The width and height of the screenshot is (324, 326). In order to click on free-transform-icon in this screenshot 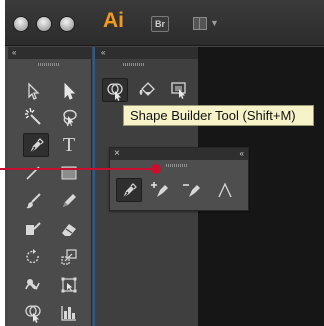, I will do `click(69, 285)`.